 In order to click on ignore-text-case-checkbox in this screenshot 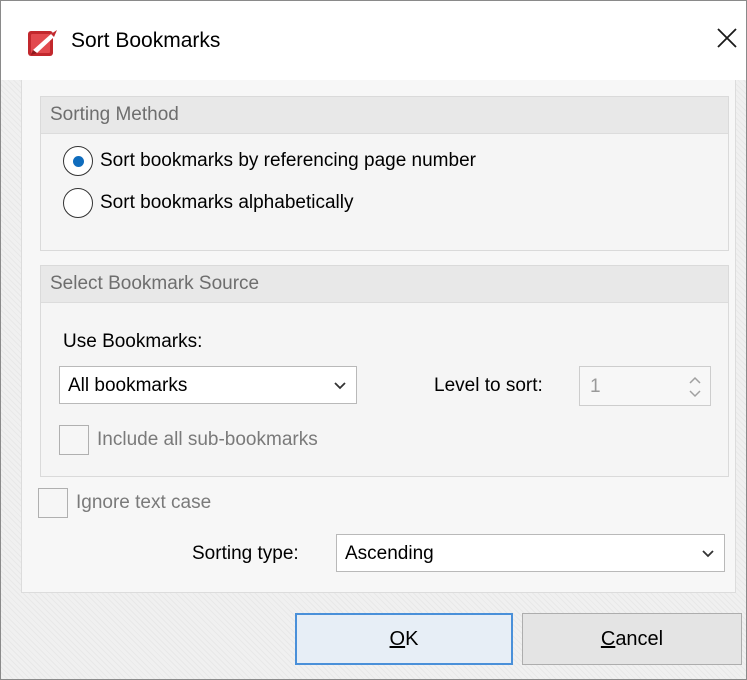, I will do `click(53, 503)`.